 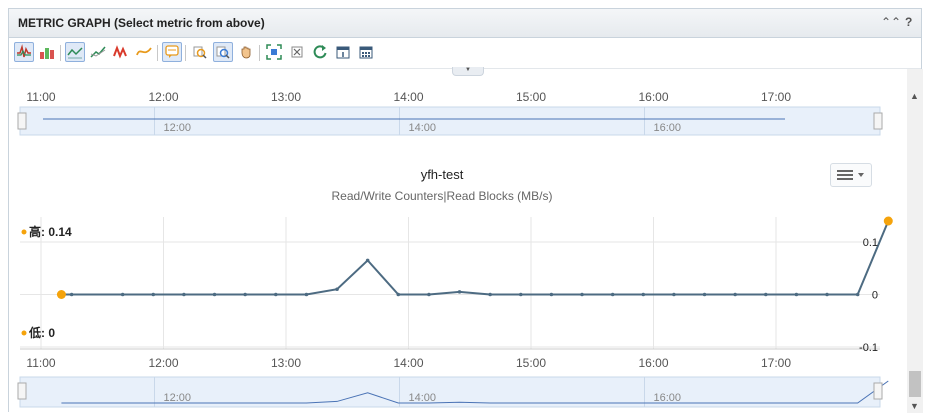 What do you see at coordinates (908, 22) in the screenshot?
I see `help-button: ?` at bounding box center [908, 22].